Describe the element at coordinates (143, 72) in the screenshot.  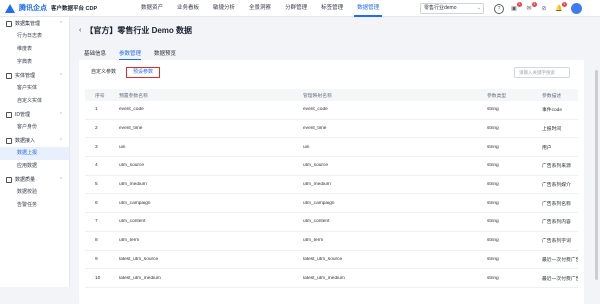
I see `subtab-1: 预设参数` at that location.